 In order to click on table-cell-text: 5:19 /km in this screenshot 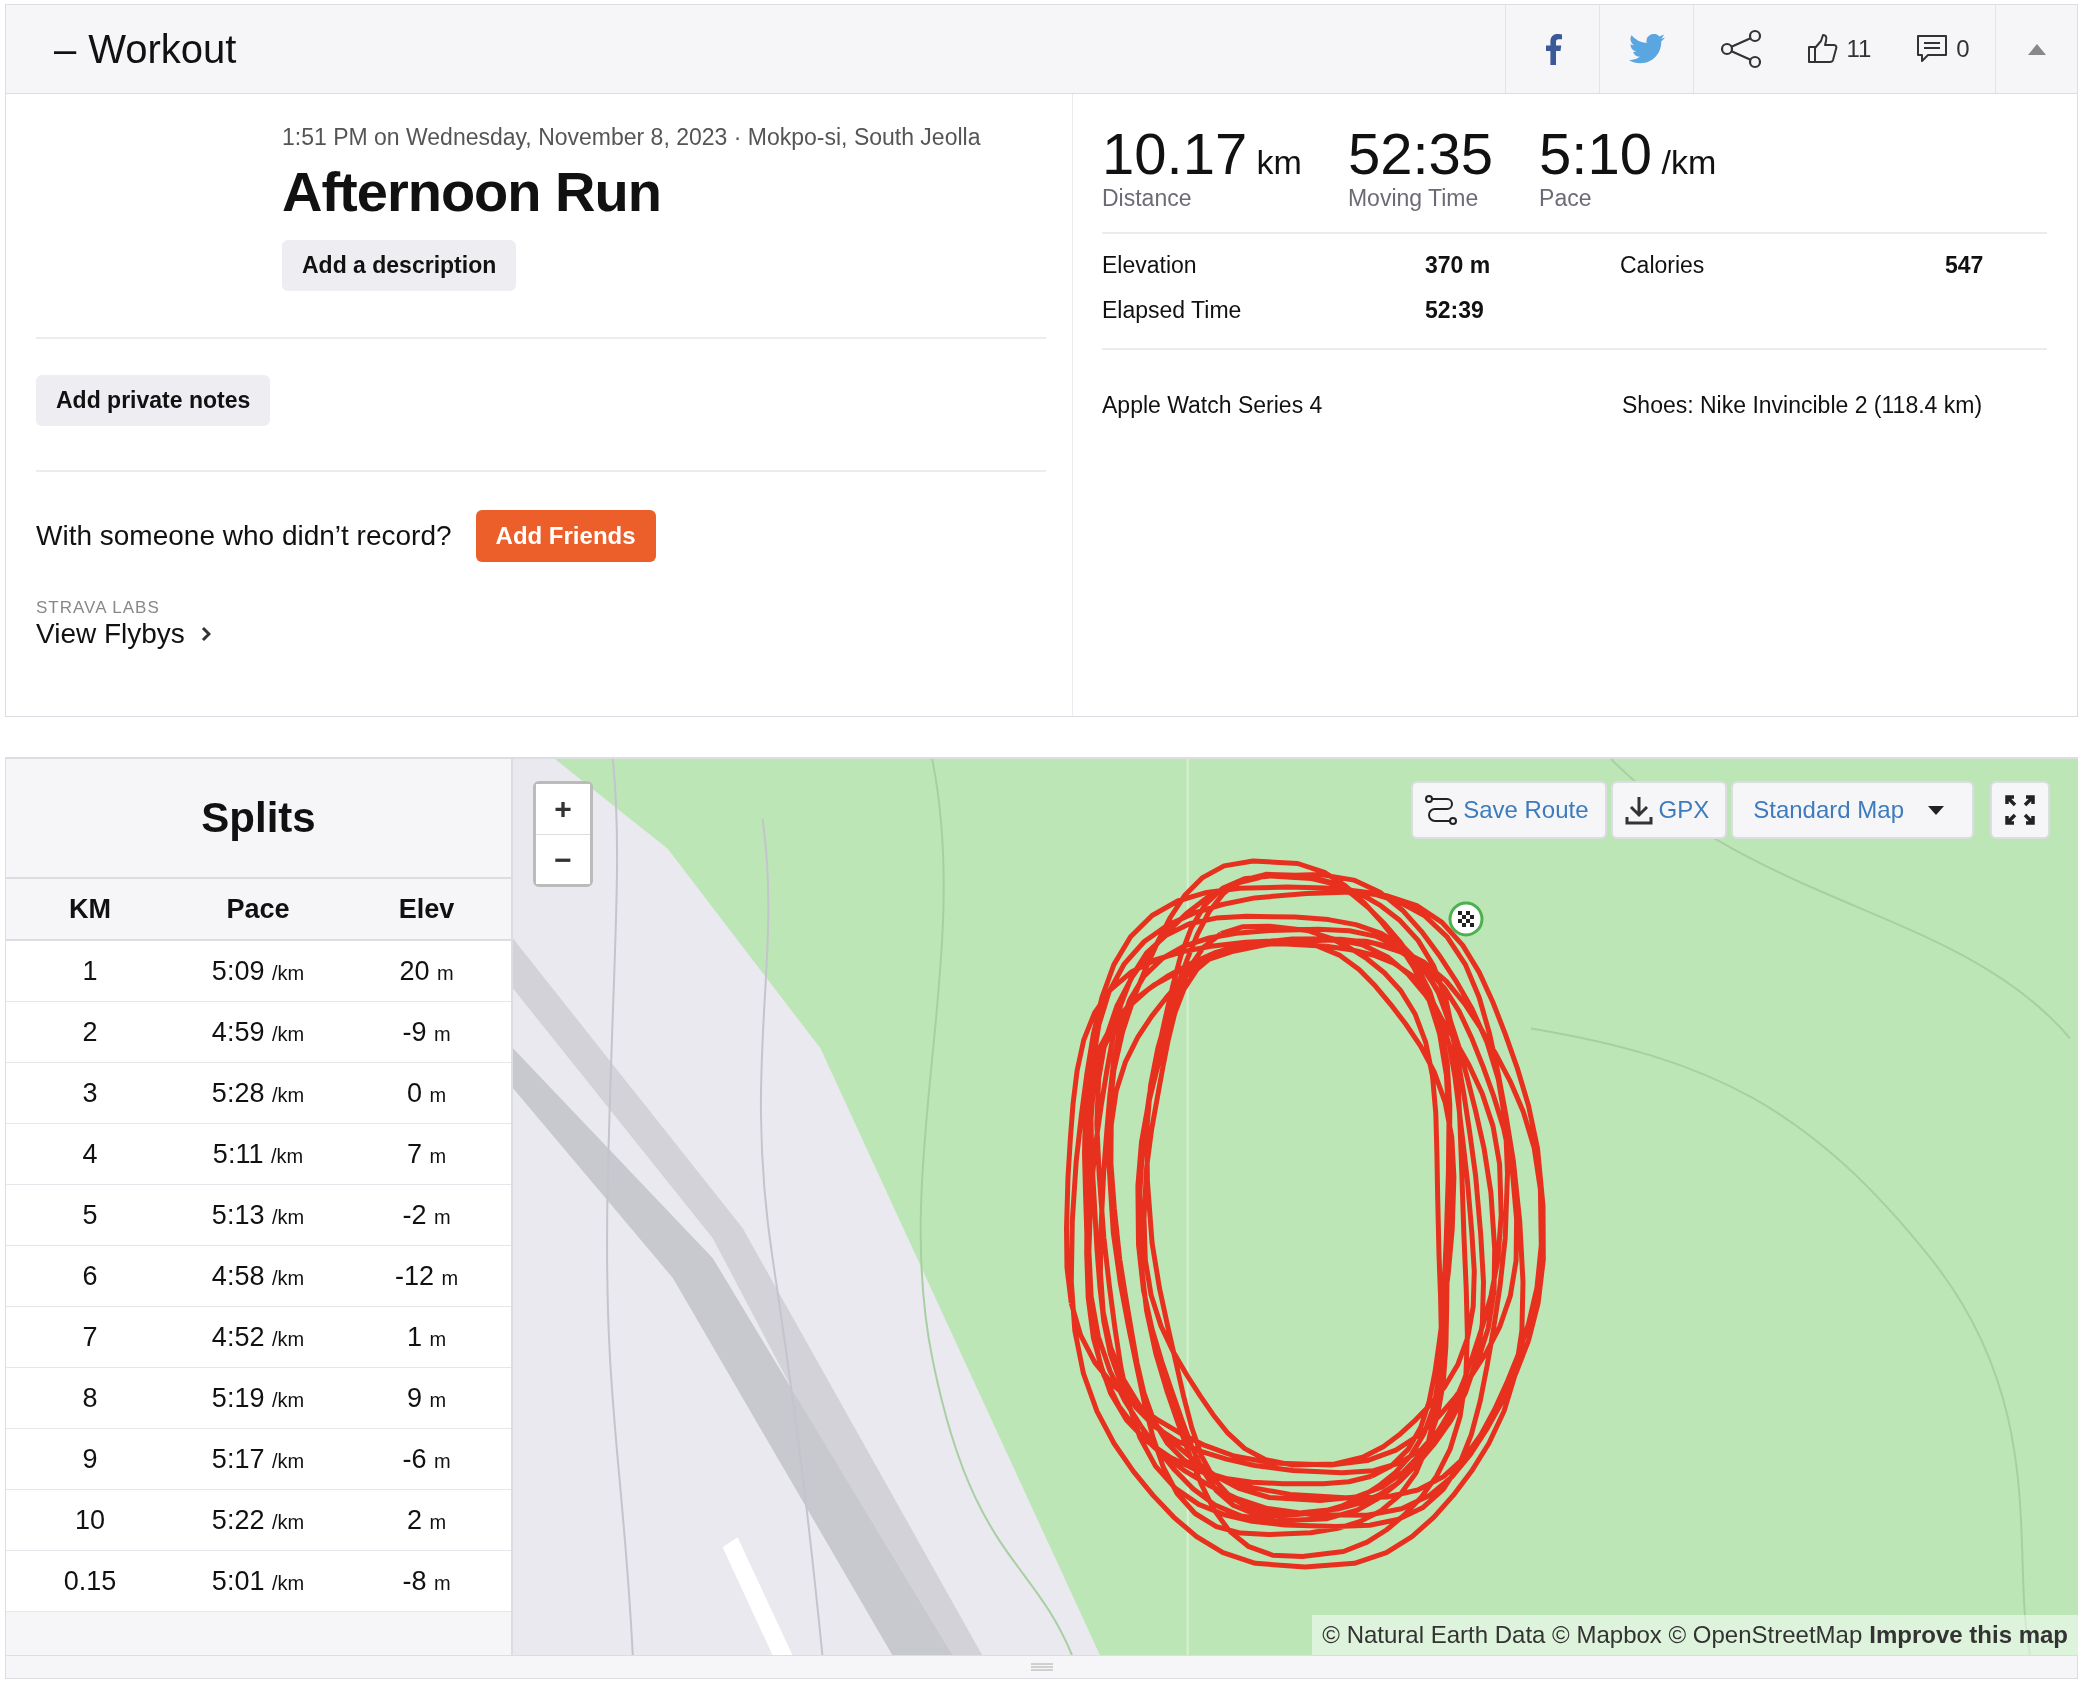, I will do `click(258, 1398)`.